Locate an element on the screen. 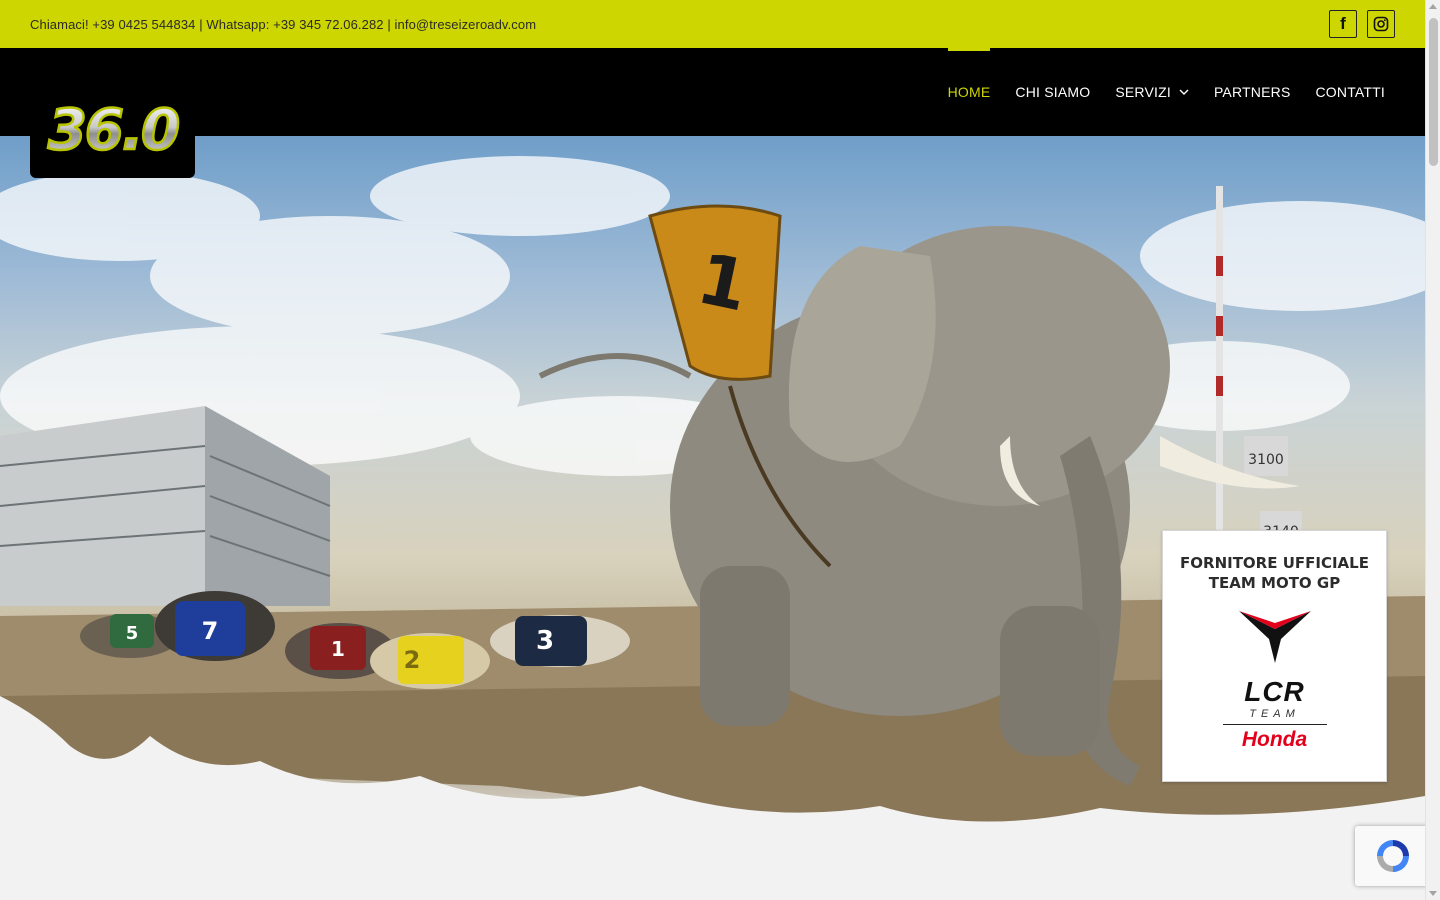 The height and width of the screenshot is (900, 1440). greyhound-7: 7 is located at coordinates (215, 626).